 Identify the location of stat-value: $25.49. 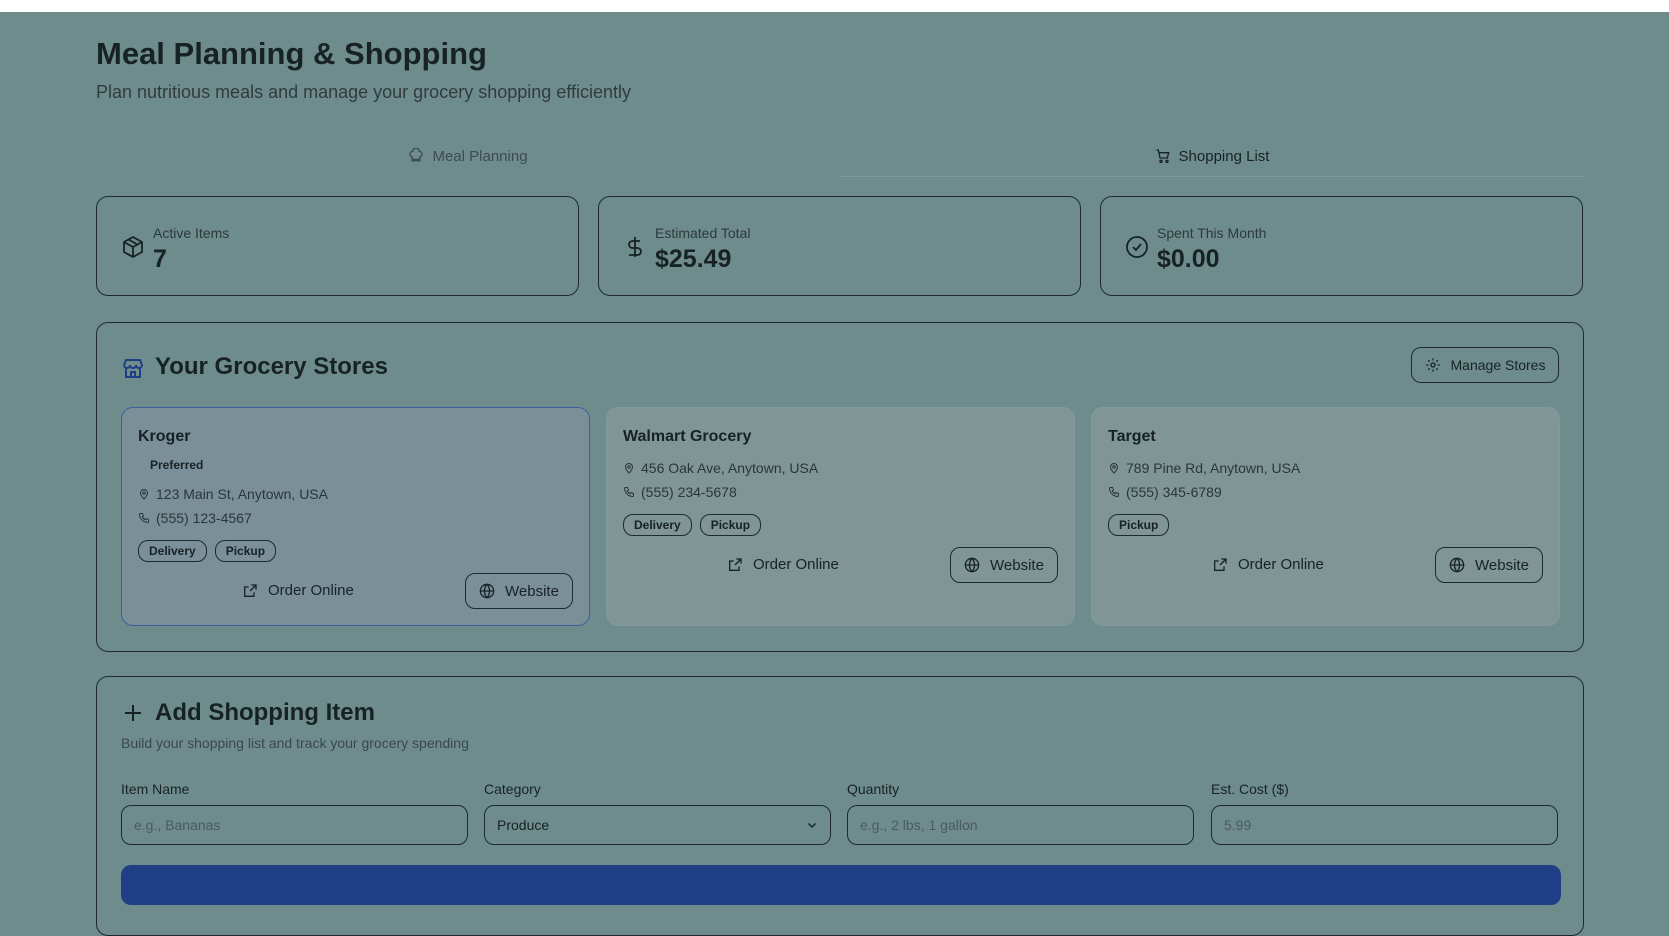
(693, 259).